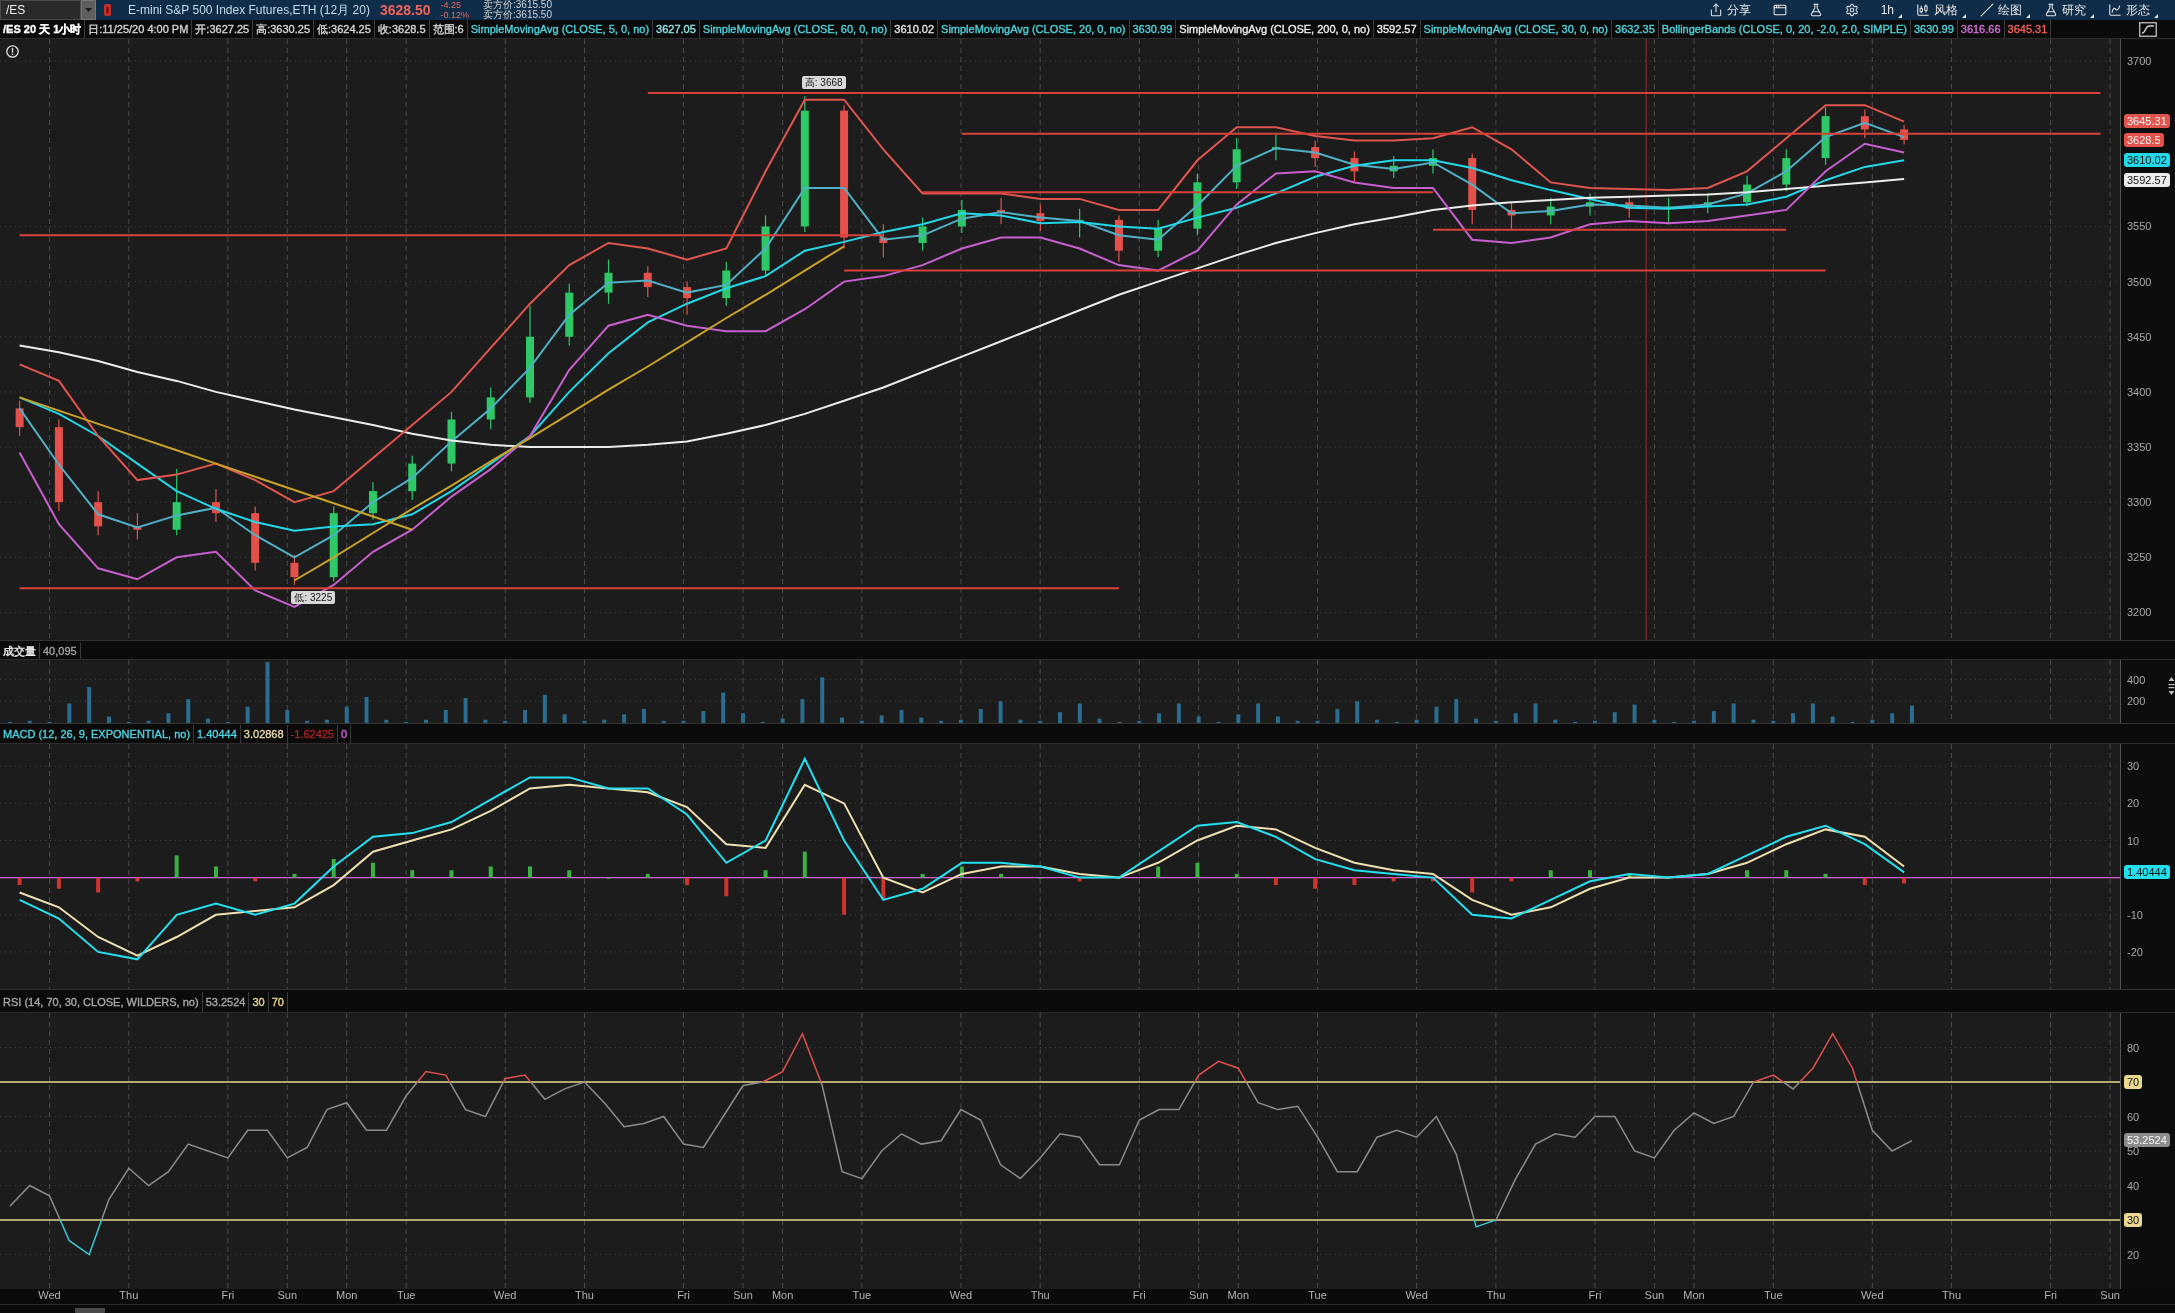 The width and height of the screenshot is (2175, 1313). Describe the element at coordinates (2139, 557) in the screenshot. I see `axis-label: 3250` at that location.